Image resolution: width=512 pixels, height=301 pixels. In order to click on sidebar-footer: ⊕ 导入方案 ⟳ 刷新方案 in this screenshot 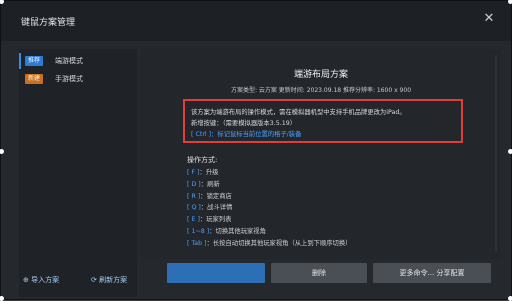, I will do `click(78, 280)`.